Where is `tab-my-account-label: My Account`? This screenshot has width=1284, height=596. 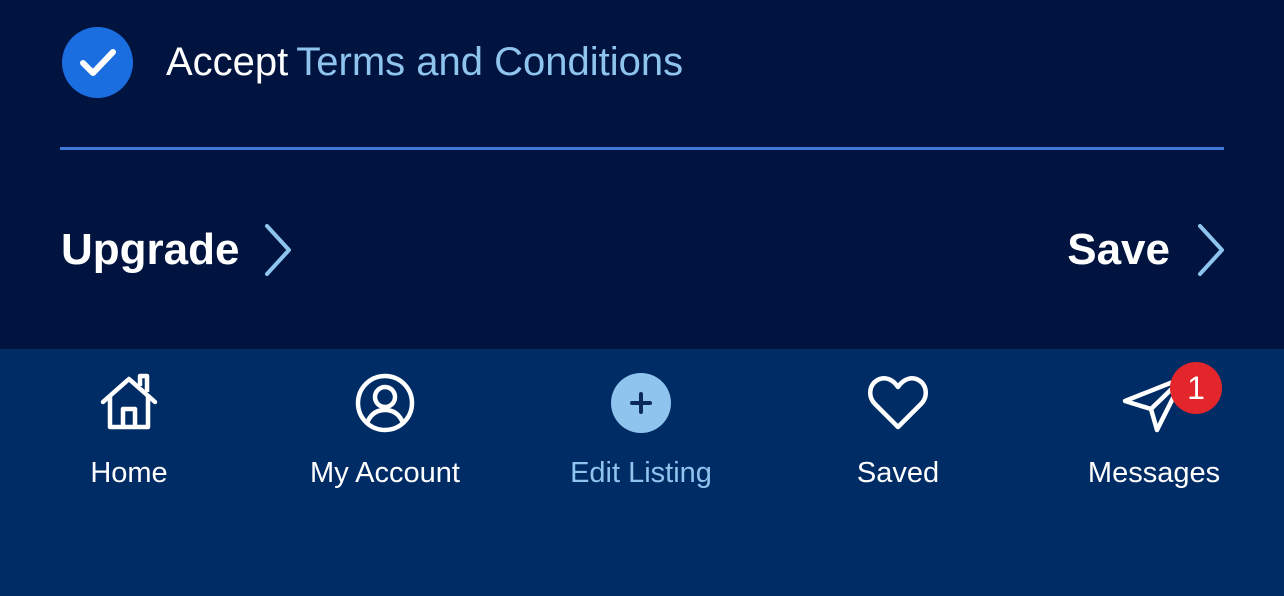
tab-my-account-label: My Account is located at coordinates (385, 473).